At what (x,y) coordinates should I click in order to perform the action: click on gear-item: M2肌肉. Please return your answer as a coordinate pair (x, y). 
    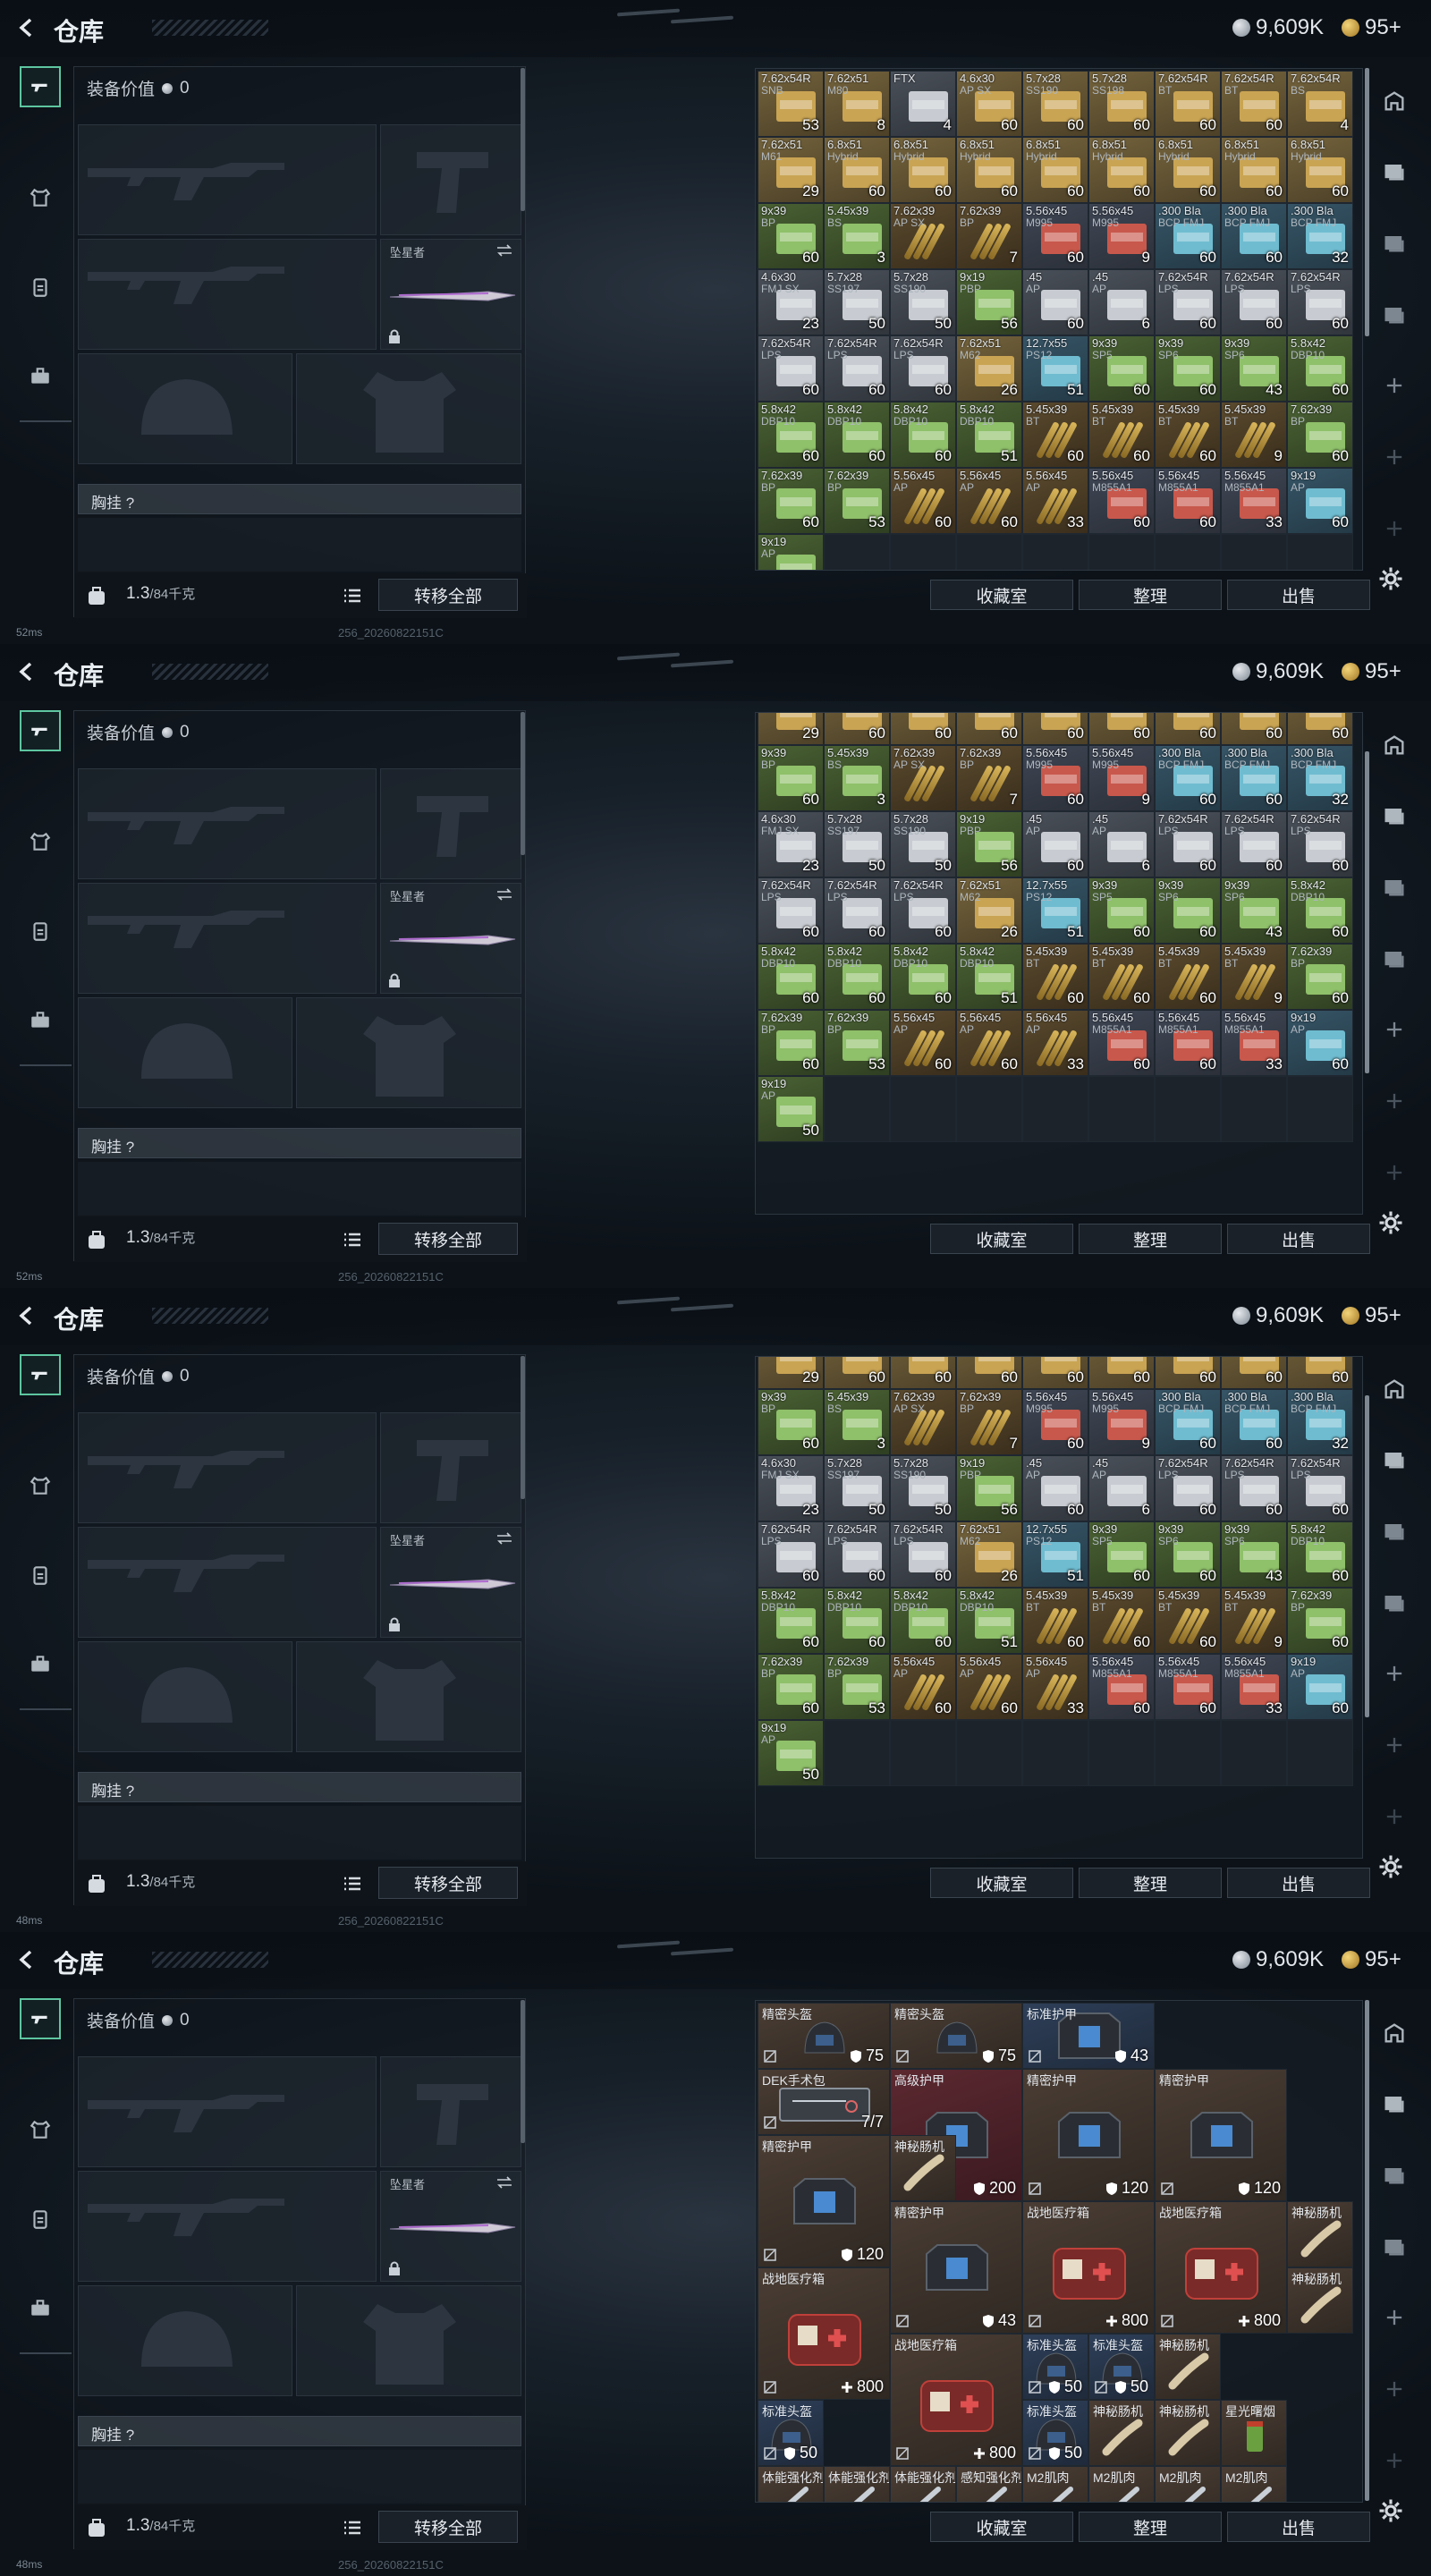
    Looking at the image, I should click on (1188, 2484).